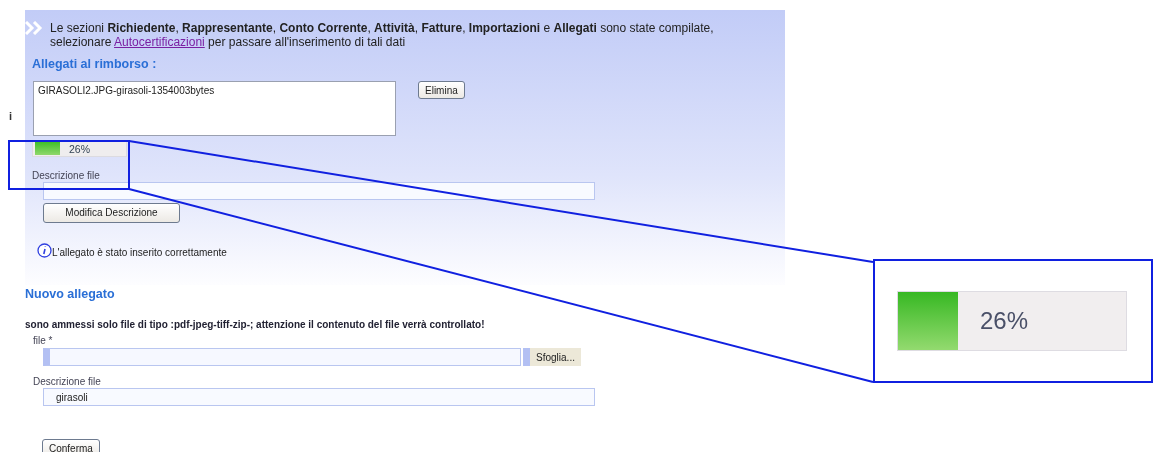  I want to click on autocertificazioni-link: Autocertificazioni, so click(159, 42).